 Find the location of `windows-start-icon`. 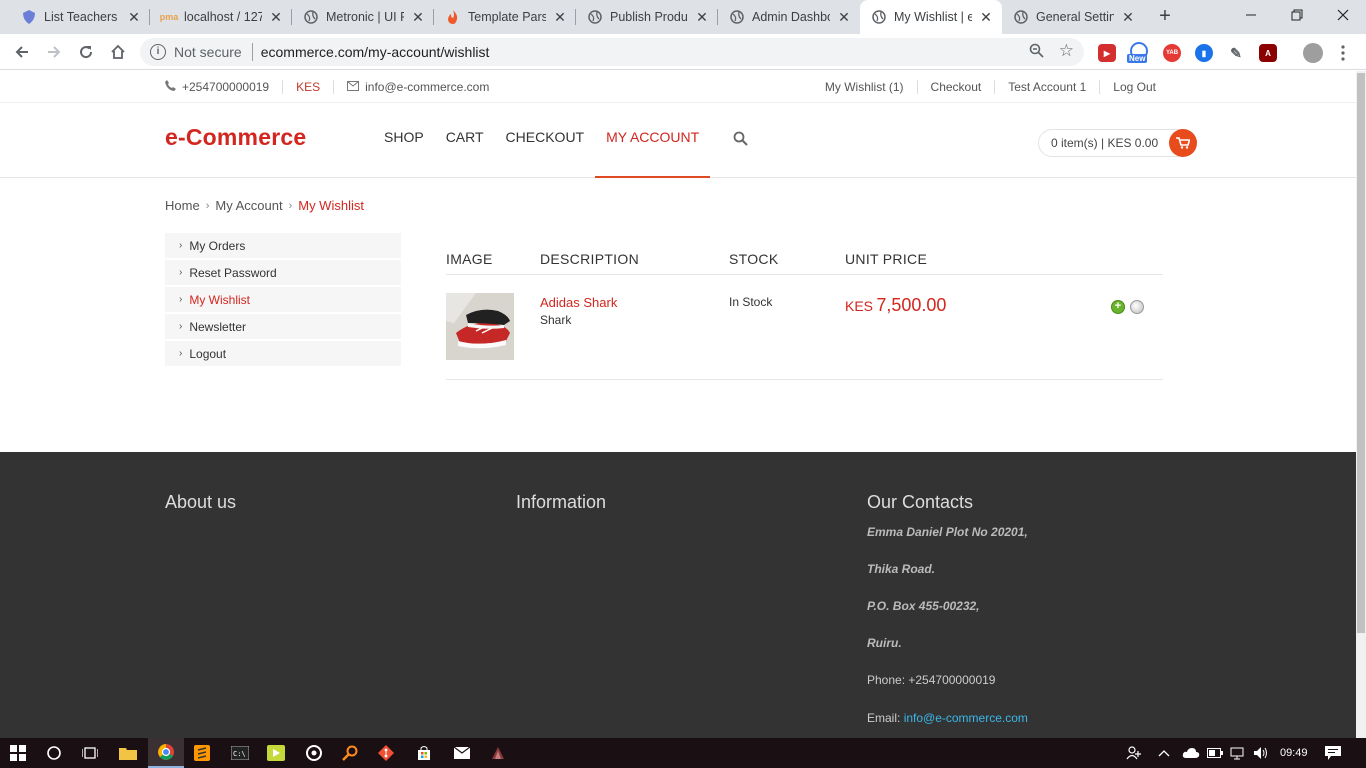

windows-start-icon is located at coordinates (18, 753).